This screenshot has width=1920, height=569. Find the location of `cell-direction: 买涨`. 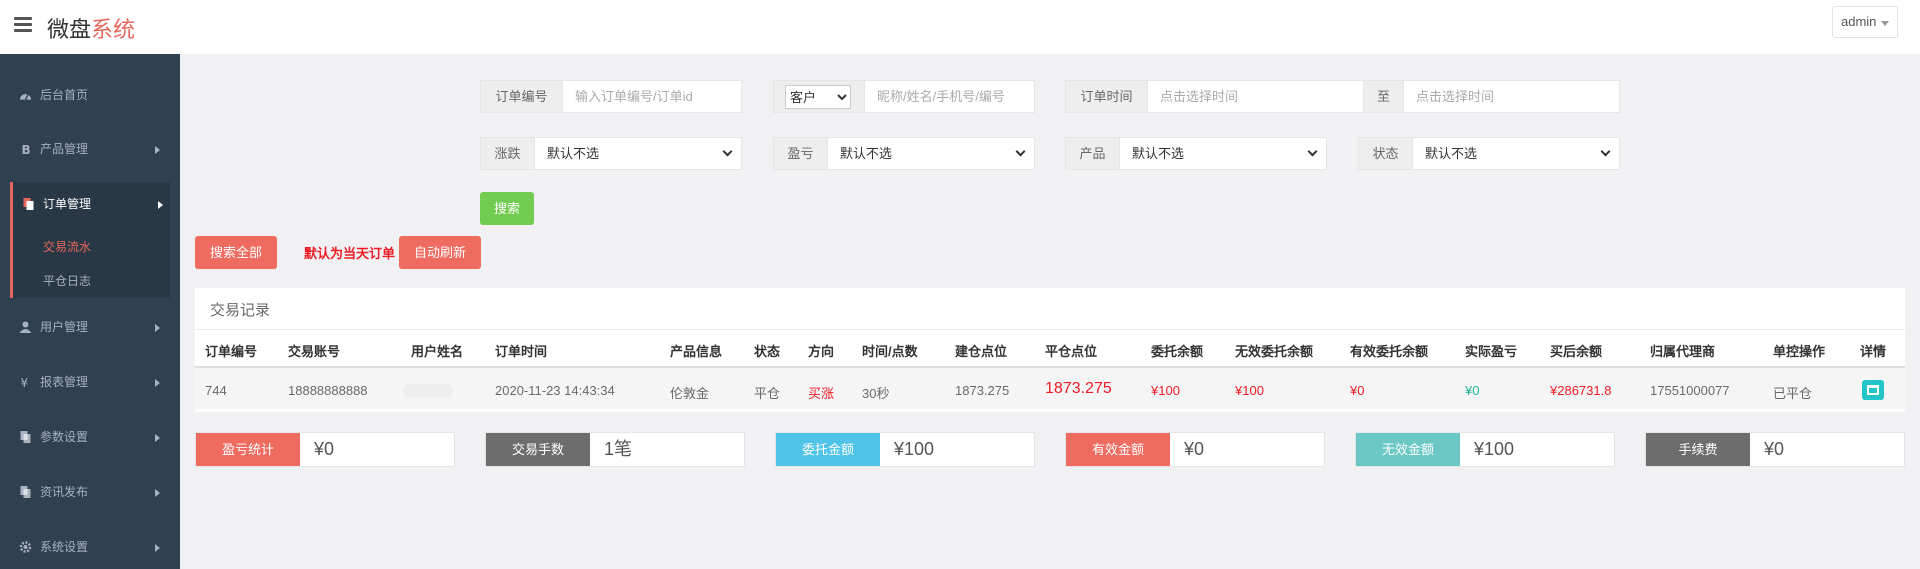

cell-direction: 买涨 is located at coordinates (821, 393).